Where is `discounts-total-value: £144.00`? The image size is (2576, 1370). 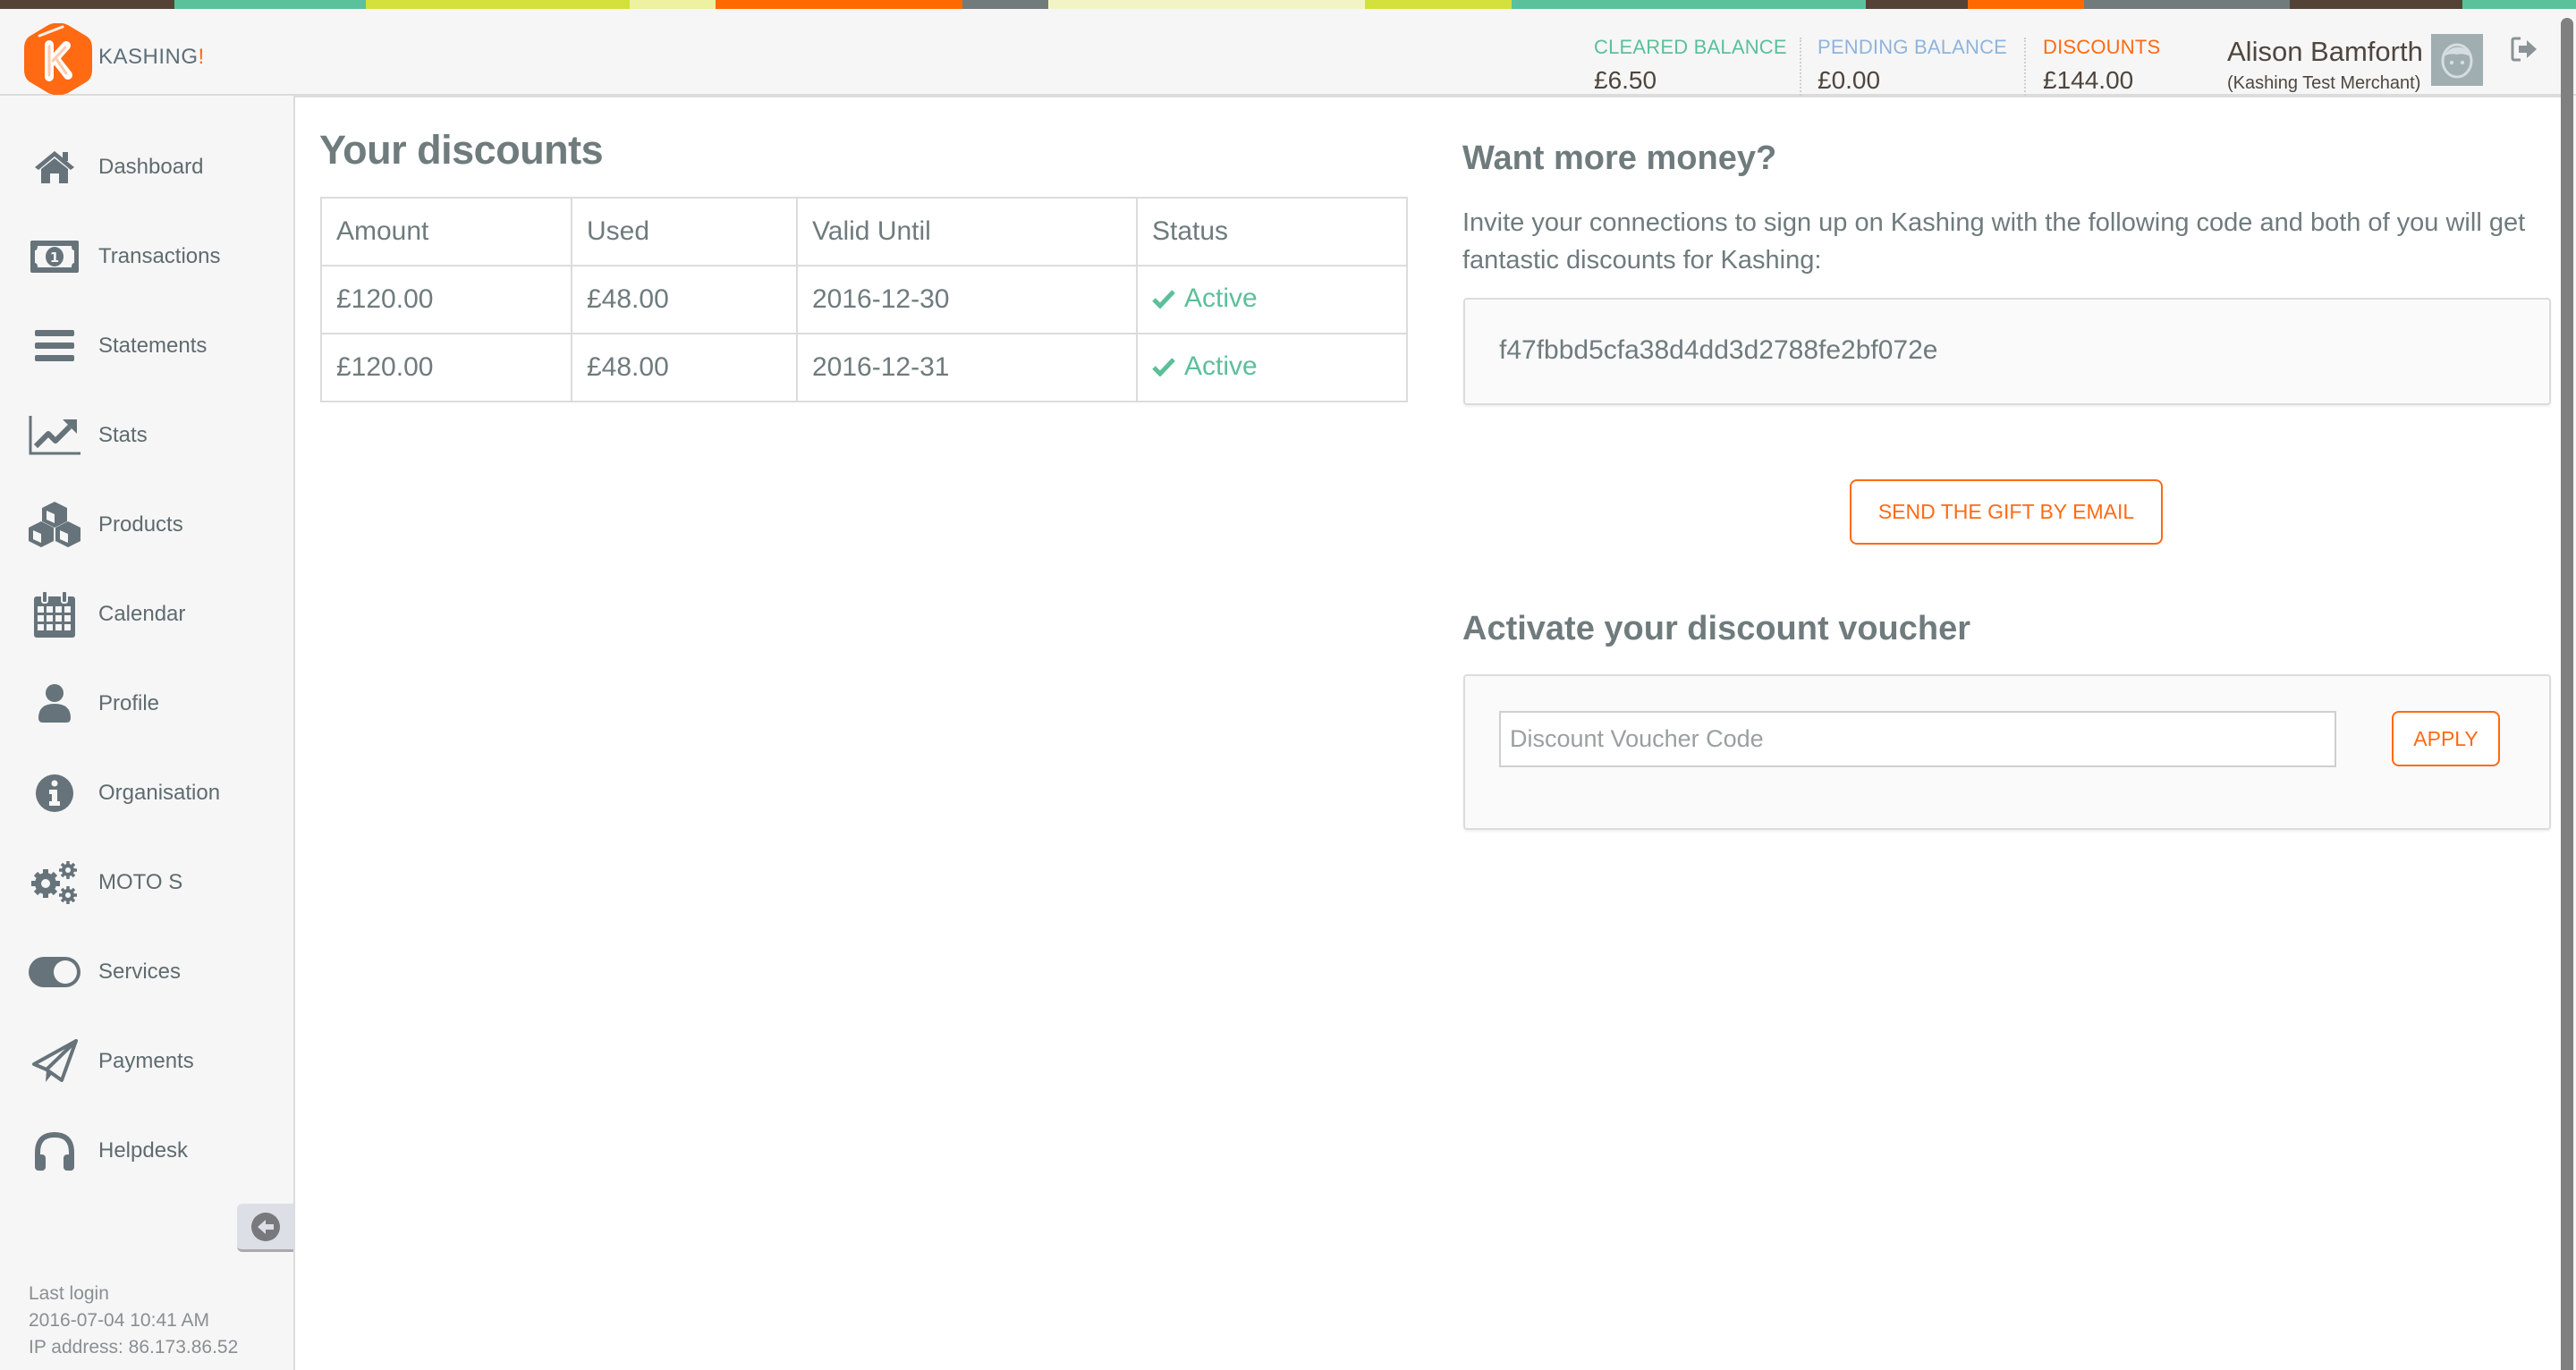
discounts-total-value: £144.00 is located at coordinates (2088, 80).